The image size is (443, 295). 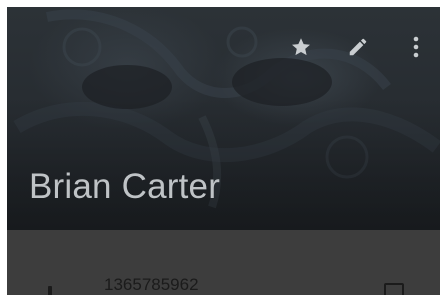 What do you see at coordinates (394, 288) in the screenshot?
I see `message-icon` at bounding box center [394, 288].